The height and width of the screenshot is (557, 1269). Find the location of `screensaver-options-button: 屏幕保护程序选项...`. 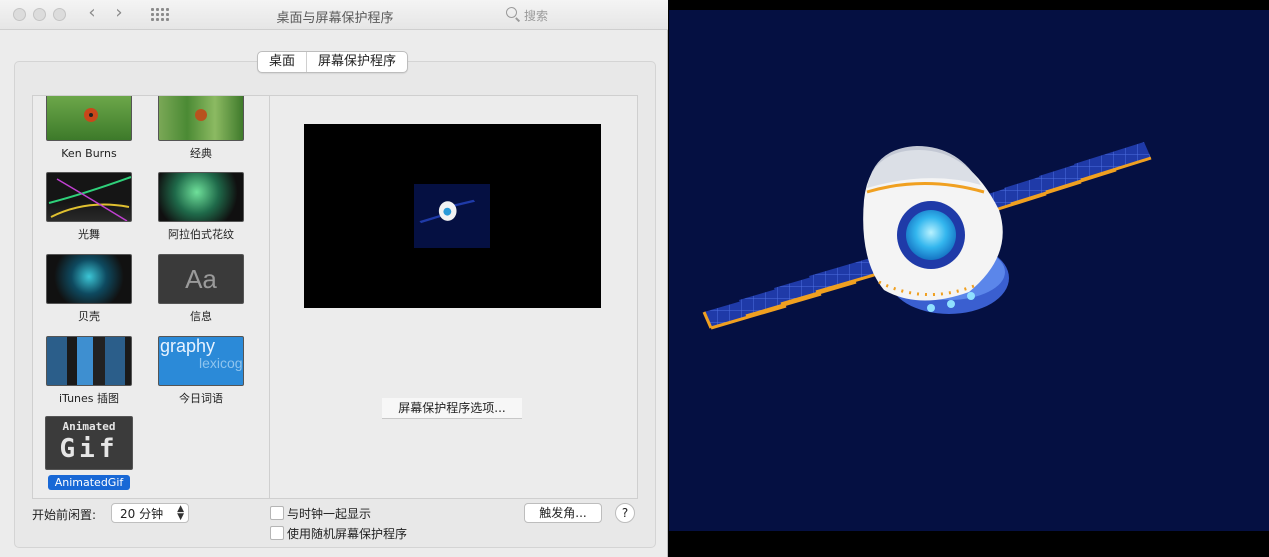

screensaver-options-button: 屏幕保护程序选项... is located at coordinates (452, 408).